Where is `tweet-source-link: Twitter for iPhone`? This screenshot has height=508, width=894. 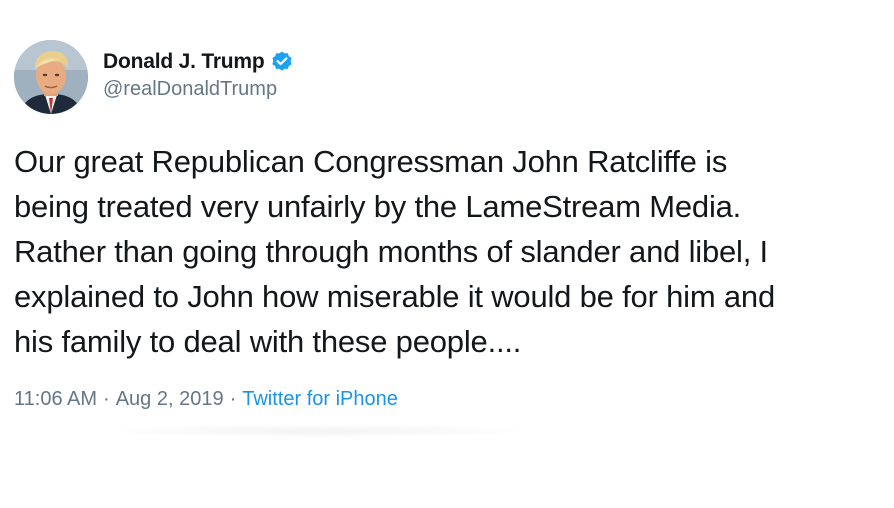 tweet-source-link: Twitter for iPhone is located at coordinates (320, 399).